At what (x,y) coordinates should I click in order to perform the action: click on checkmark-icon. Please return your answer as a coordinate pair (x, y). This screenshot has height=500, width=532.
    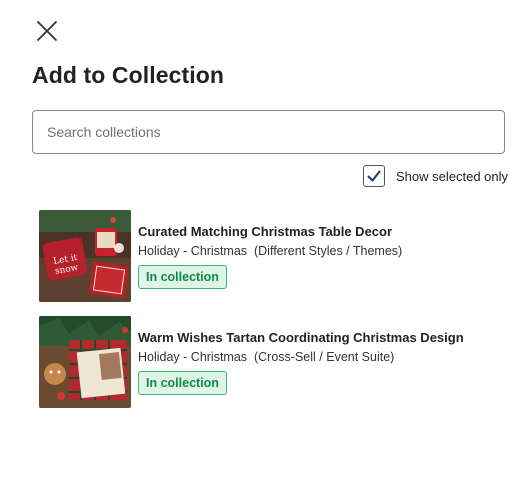
    Looking at the image, I should click on (374, 176).